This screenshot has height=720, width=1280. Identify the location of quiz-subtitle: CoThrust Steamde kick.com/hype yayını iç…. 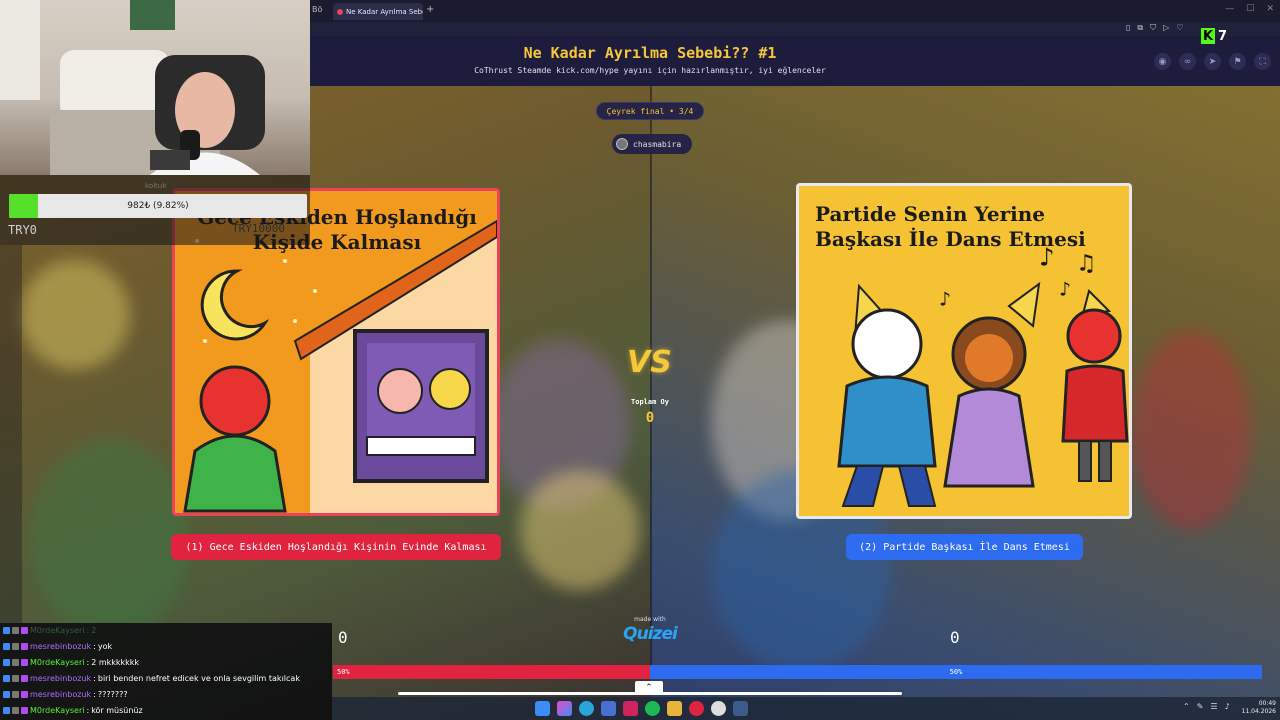
(650, 70).